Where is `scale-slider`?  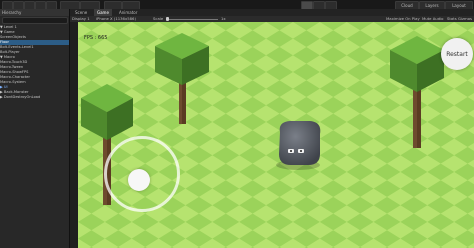 scale-slider is located at coordinates (192, 19).